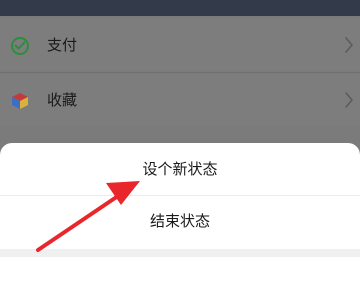  What do you see at coordinates (180, 272) in the screenshot?
I see `cancel-option` at bounding box center [180, 272].